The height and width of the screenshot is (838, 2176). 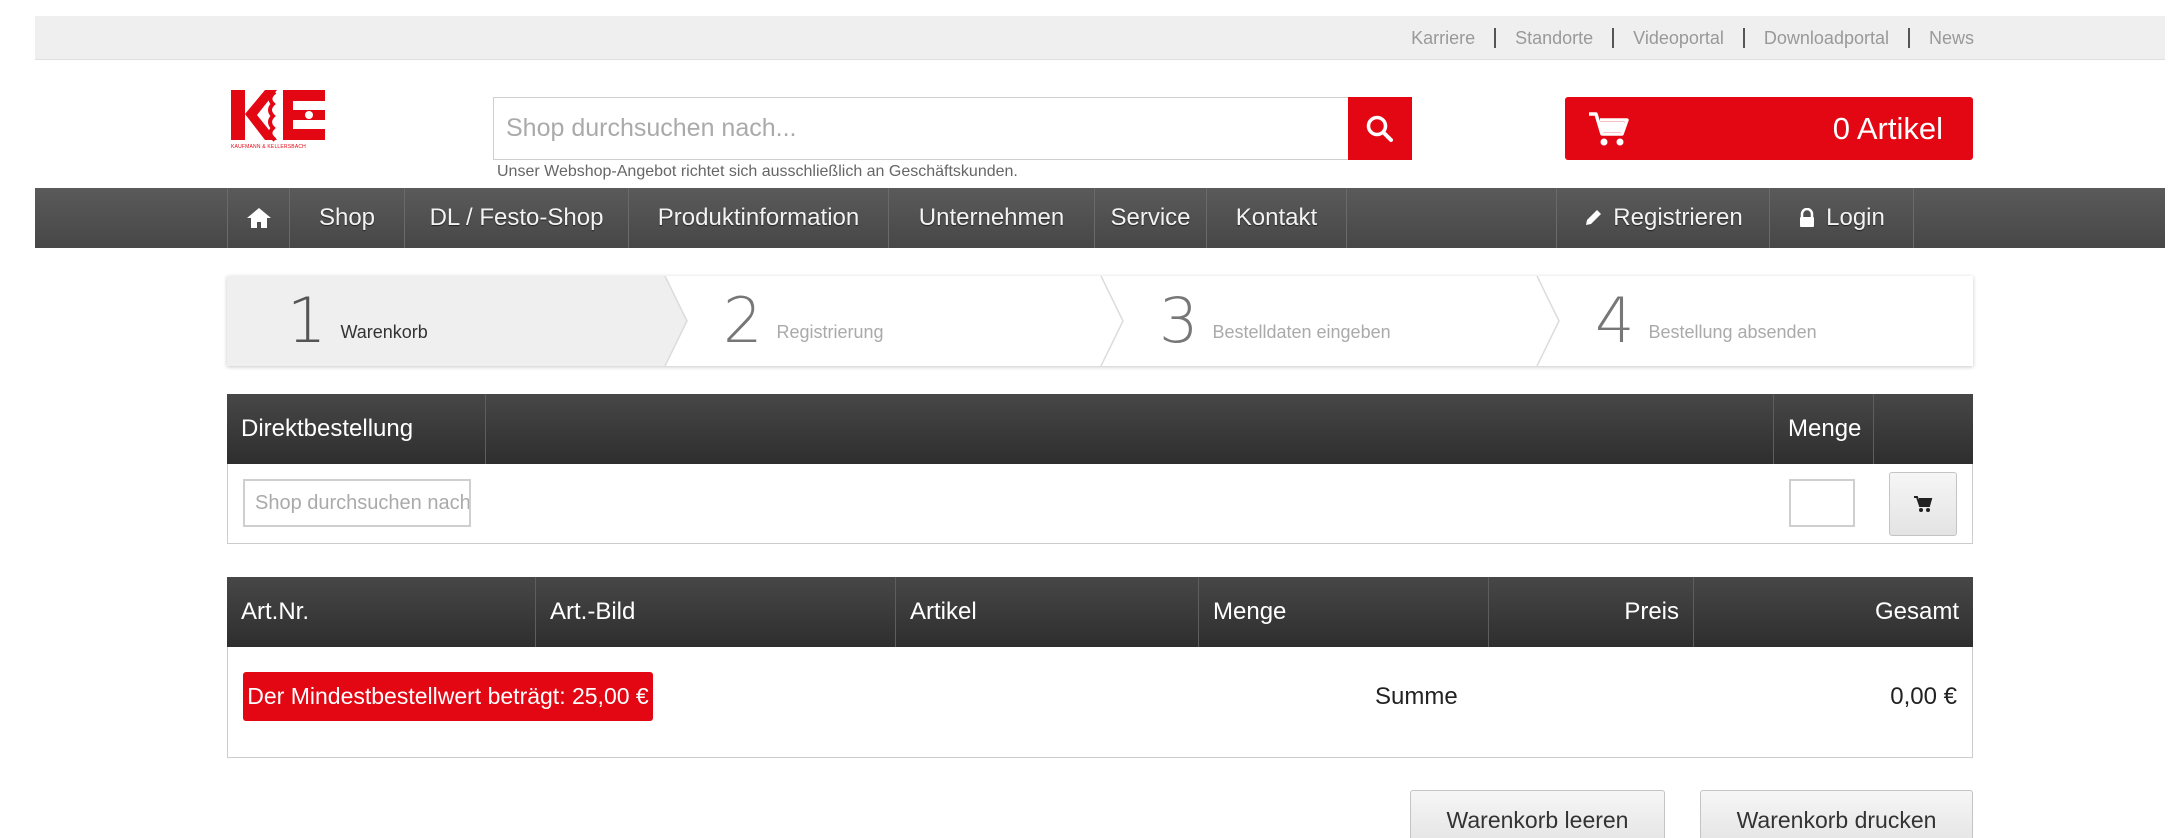 I want to click on nav-unternehmen: Unternehmen, so click(x=992, y=218).